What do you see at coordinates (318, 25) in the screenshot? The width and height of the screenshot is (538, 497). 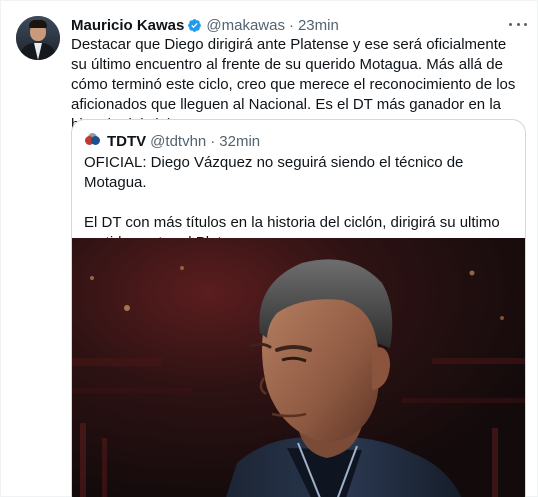 I see `tweet-timestamp: 23min` at bounding box center [318, 25].